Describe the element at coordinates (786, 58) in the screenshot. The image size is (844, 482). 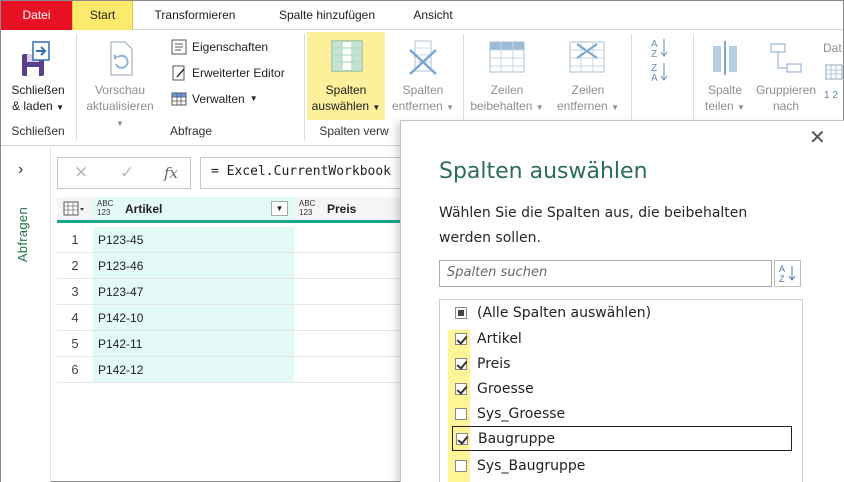
I see `group-by-icon` at that location.